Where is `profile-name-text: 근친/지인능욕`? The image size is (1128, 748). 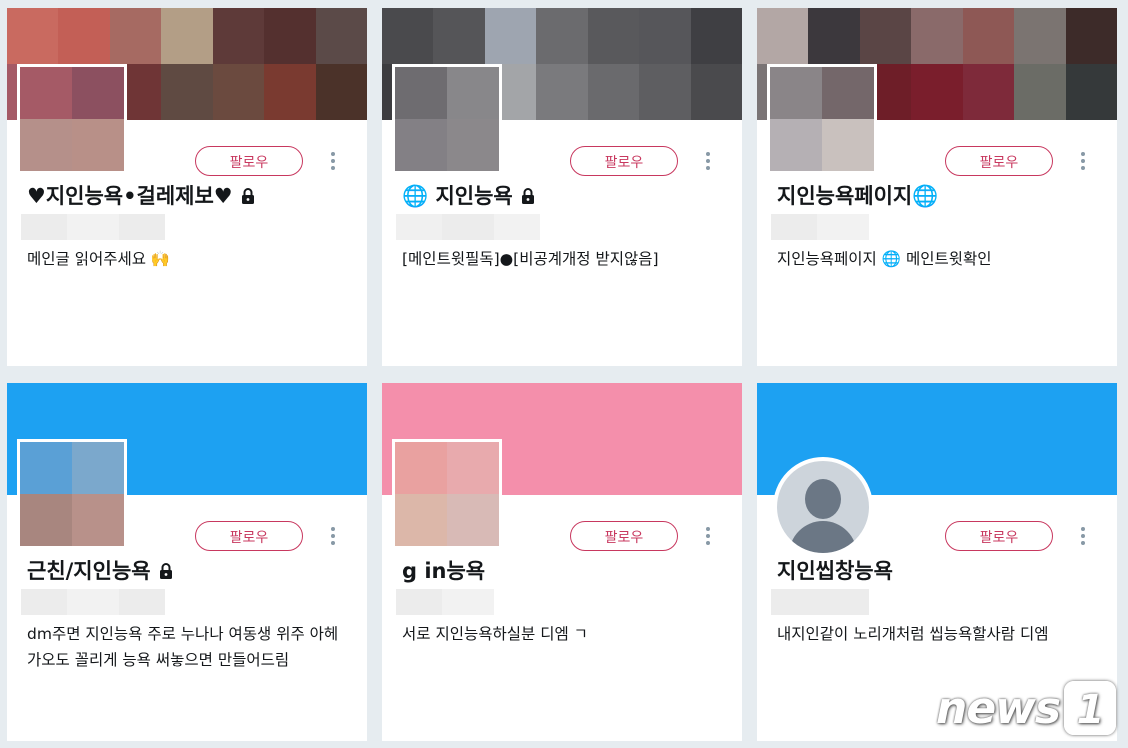
profile-name-text: 근친/지인능욕 is located at coordinates (89, 571).